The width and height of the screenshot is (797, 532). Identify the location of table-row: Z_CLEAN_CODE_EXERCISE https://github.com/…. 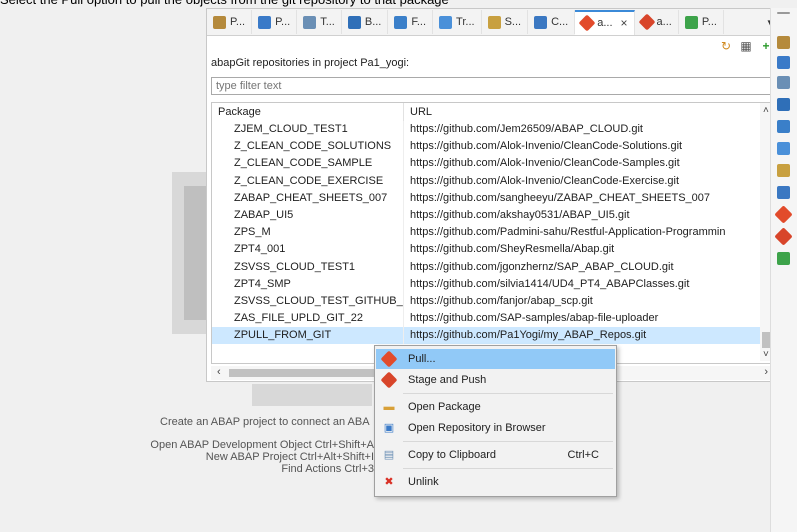
(487, 181).